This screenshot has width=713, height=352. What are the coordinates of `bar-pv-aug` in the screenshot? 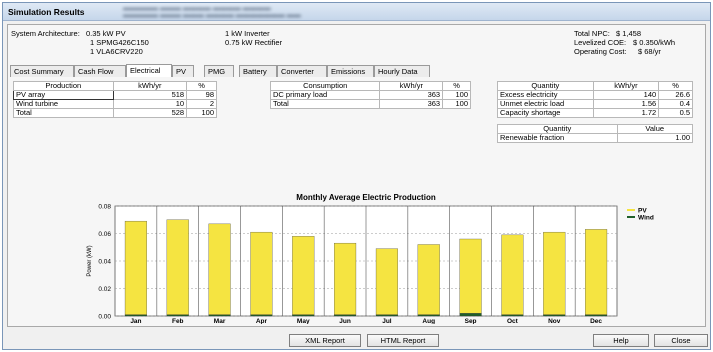 It's located at (428, 279).